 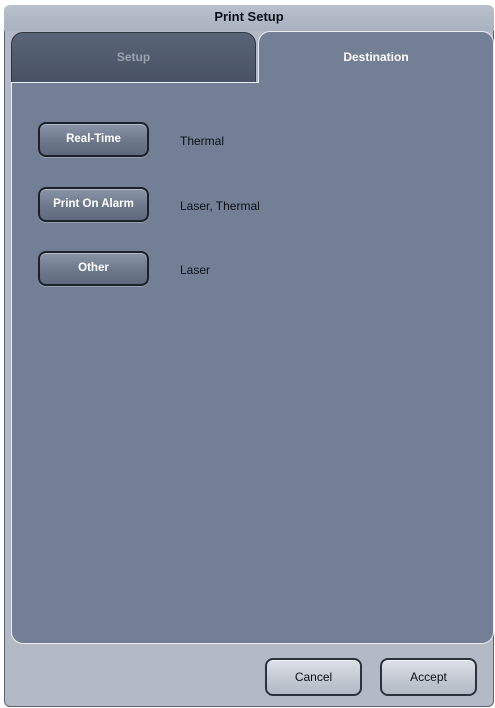 What do you see at coordinates (93, 268) in the screenshot?
I see `other-button: Other` at bounding box center [93, 268].